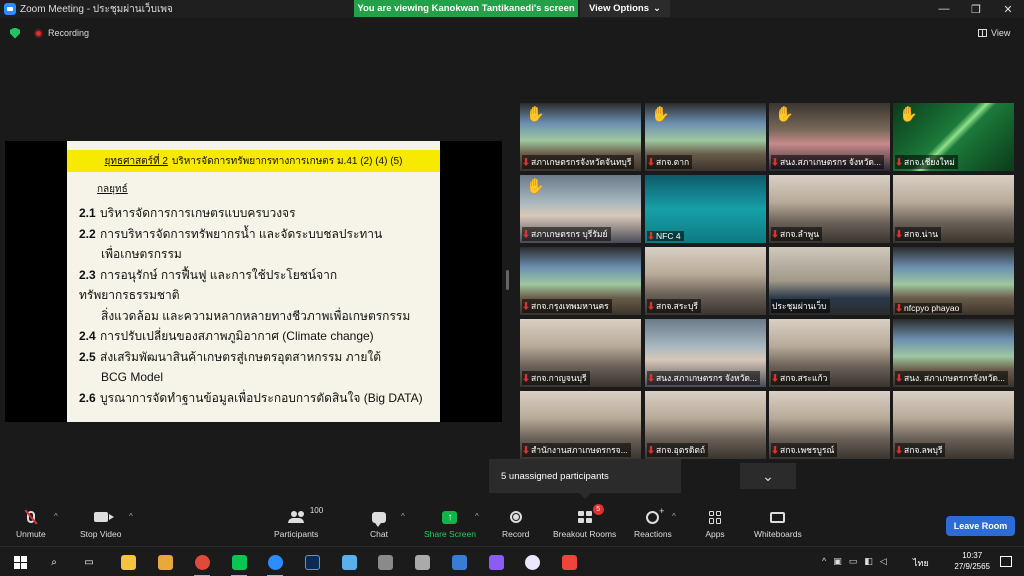 The width and height of the screenshot is (1024, 576). Describe the element at coordinates (953, 425) in the screenshot. I see `participant-tile: สกจ.ลพบุรี` at that location.